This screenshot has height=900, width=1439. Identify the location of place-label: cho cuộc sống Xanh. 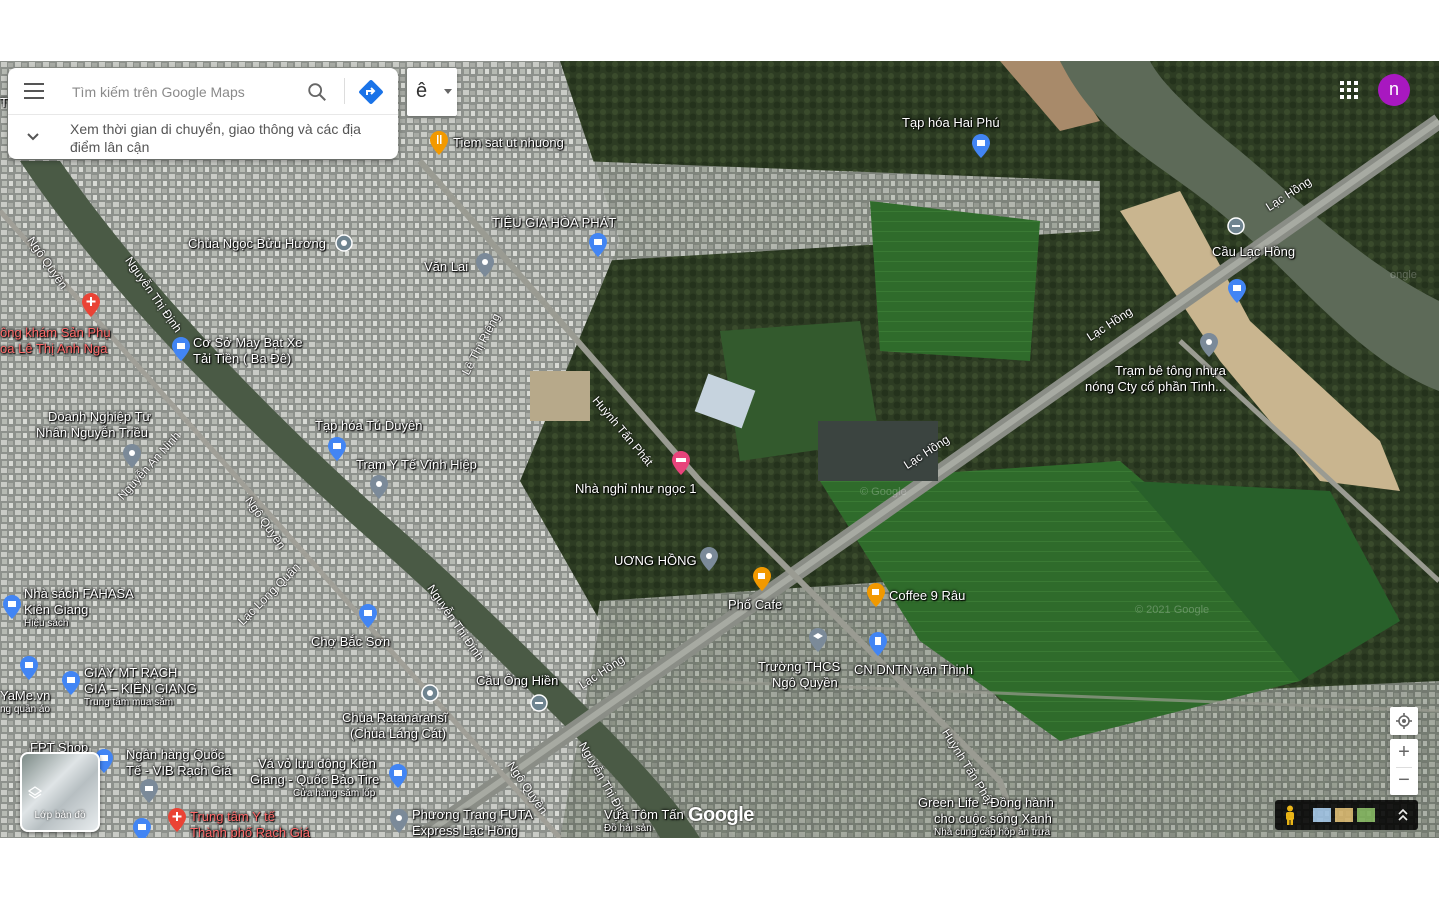
(993, 818).